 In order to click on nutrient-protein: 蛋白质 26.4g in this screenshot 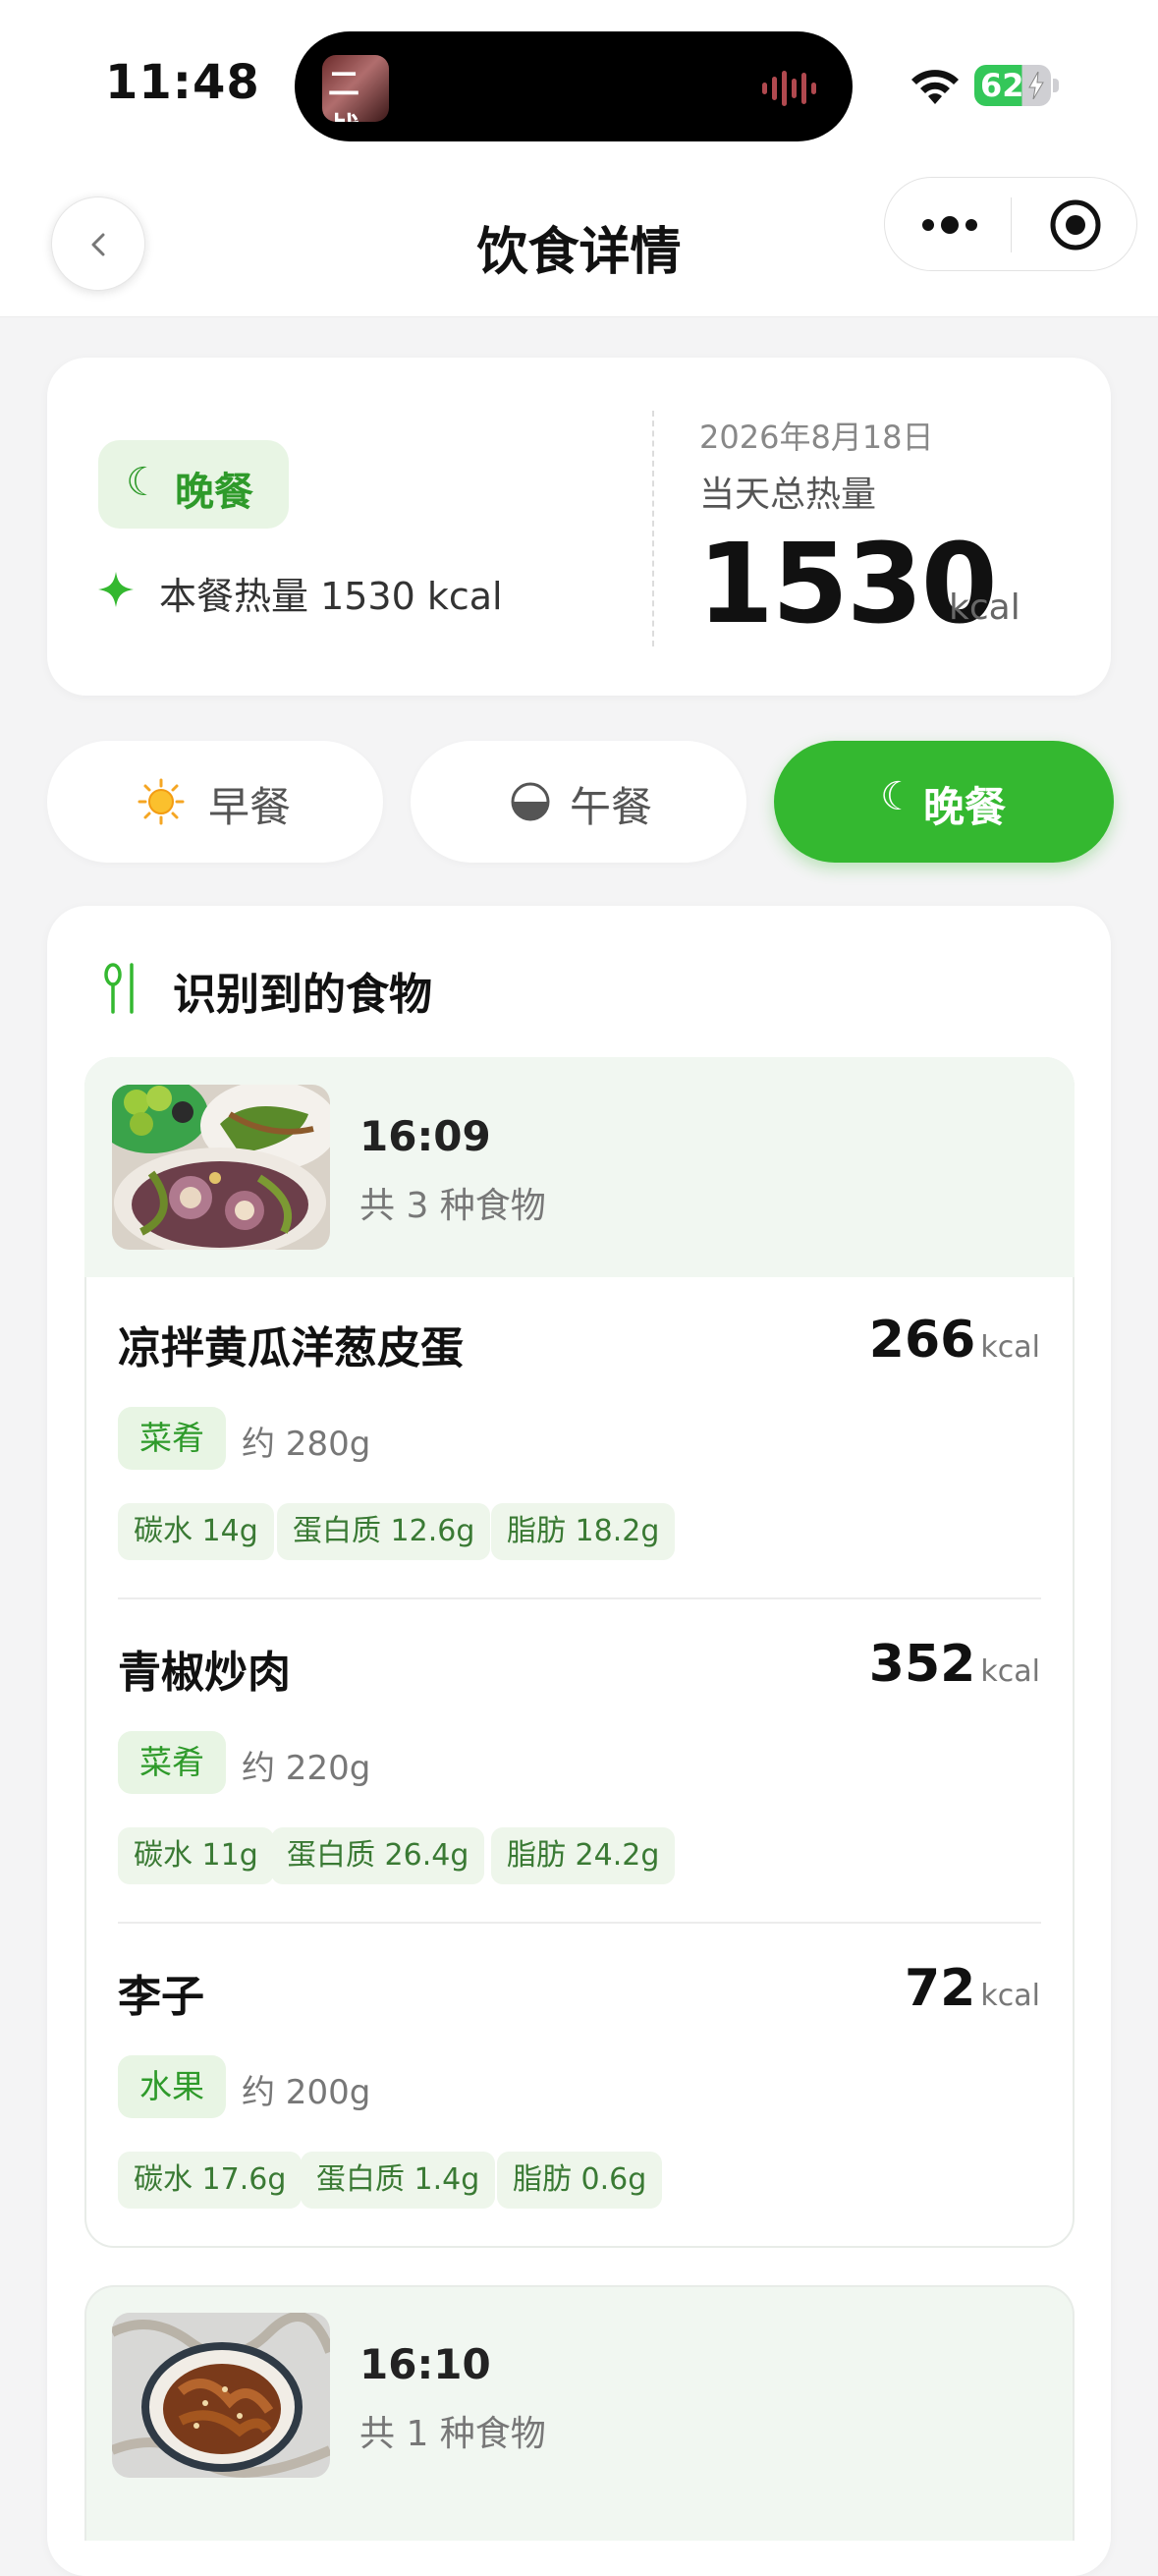, I will do `click(378, 1855)`.